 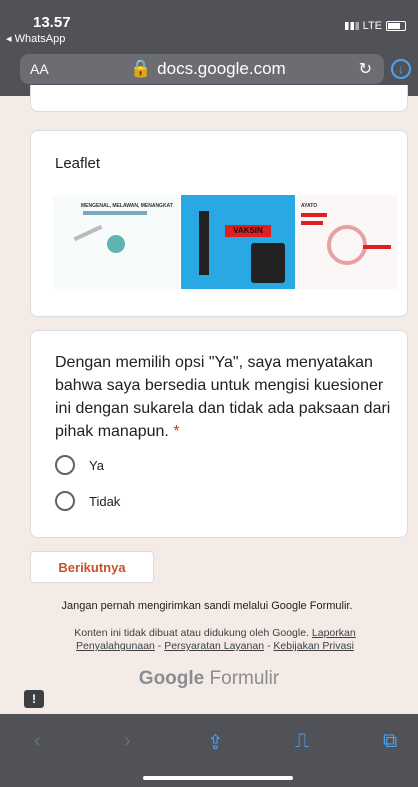 What do you see at coordinates (309, 206) in the screenshot?
I see `leaflet-image-3-heading: AYATO` at bounding box center [309, 206].